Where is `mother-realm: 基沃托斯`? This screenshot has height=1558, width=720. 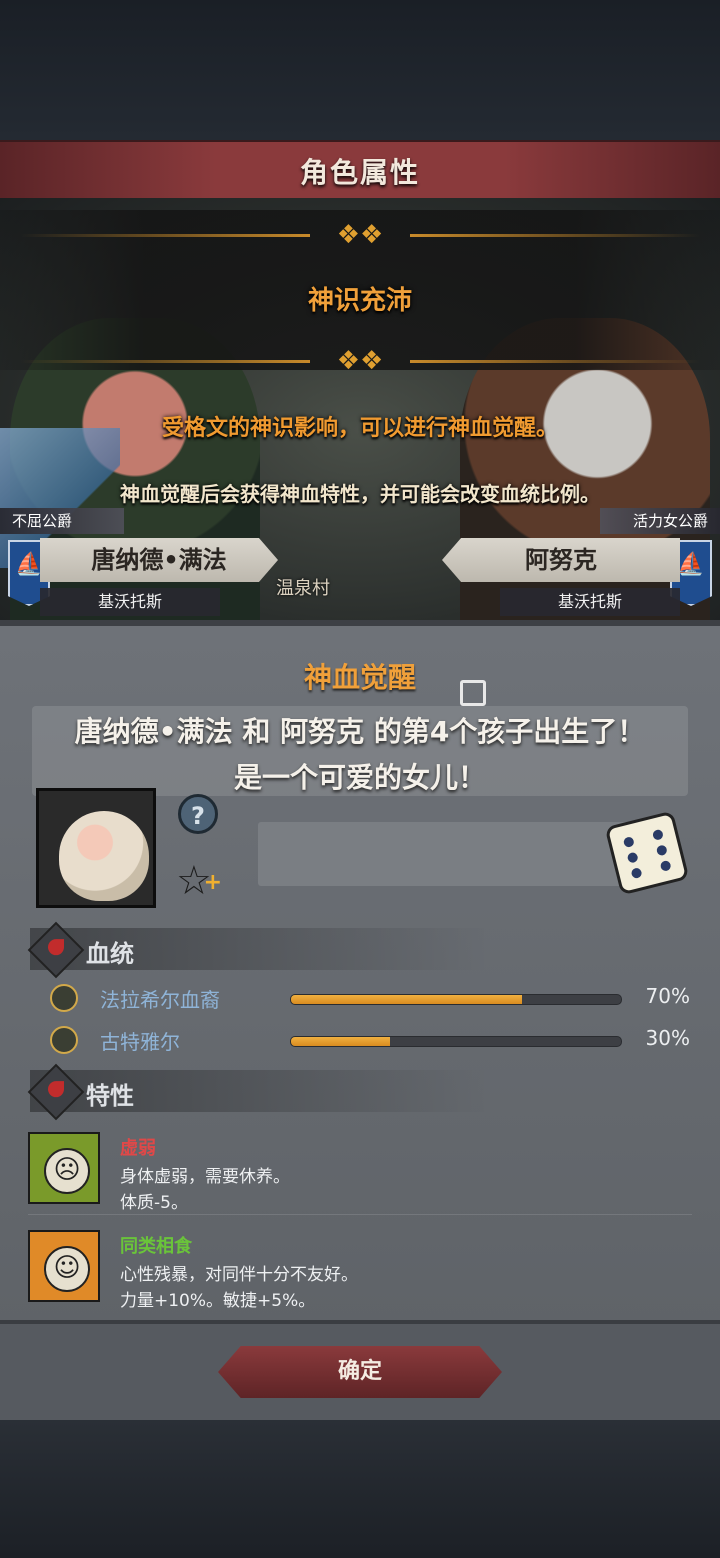
mother-realm: 基沃托斯 is located at coordinates (590, 602).